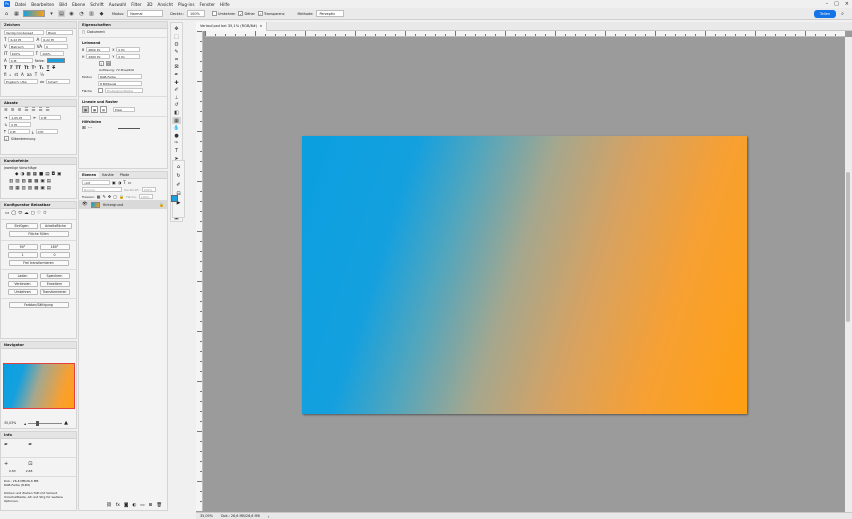 The height and width of the screenshot is (519, 852). I want to click on font-size-field: 6,22 Pt, so click(21, 39).